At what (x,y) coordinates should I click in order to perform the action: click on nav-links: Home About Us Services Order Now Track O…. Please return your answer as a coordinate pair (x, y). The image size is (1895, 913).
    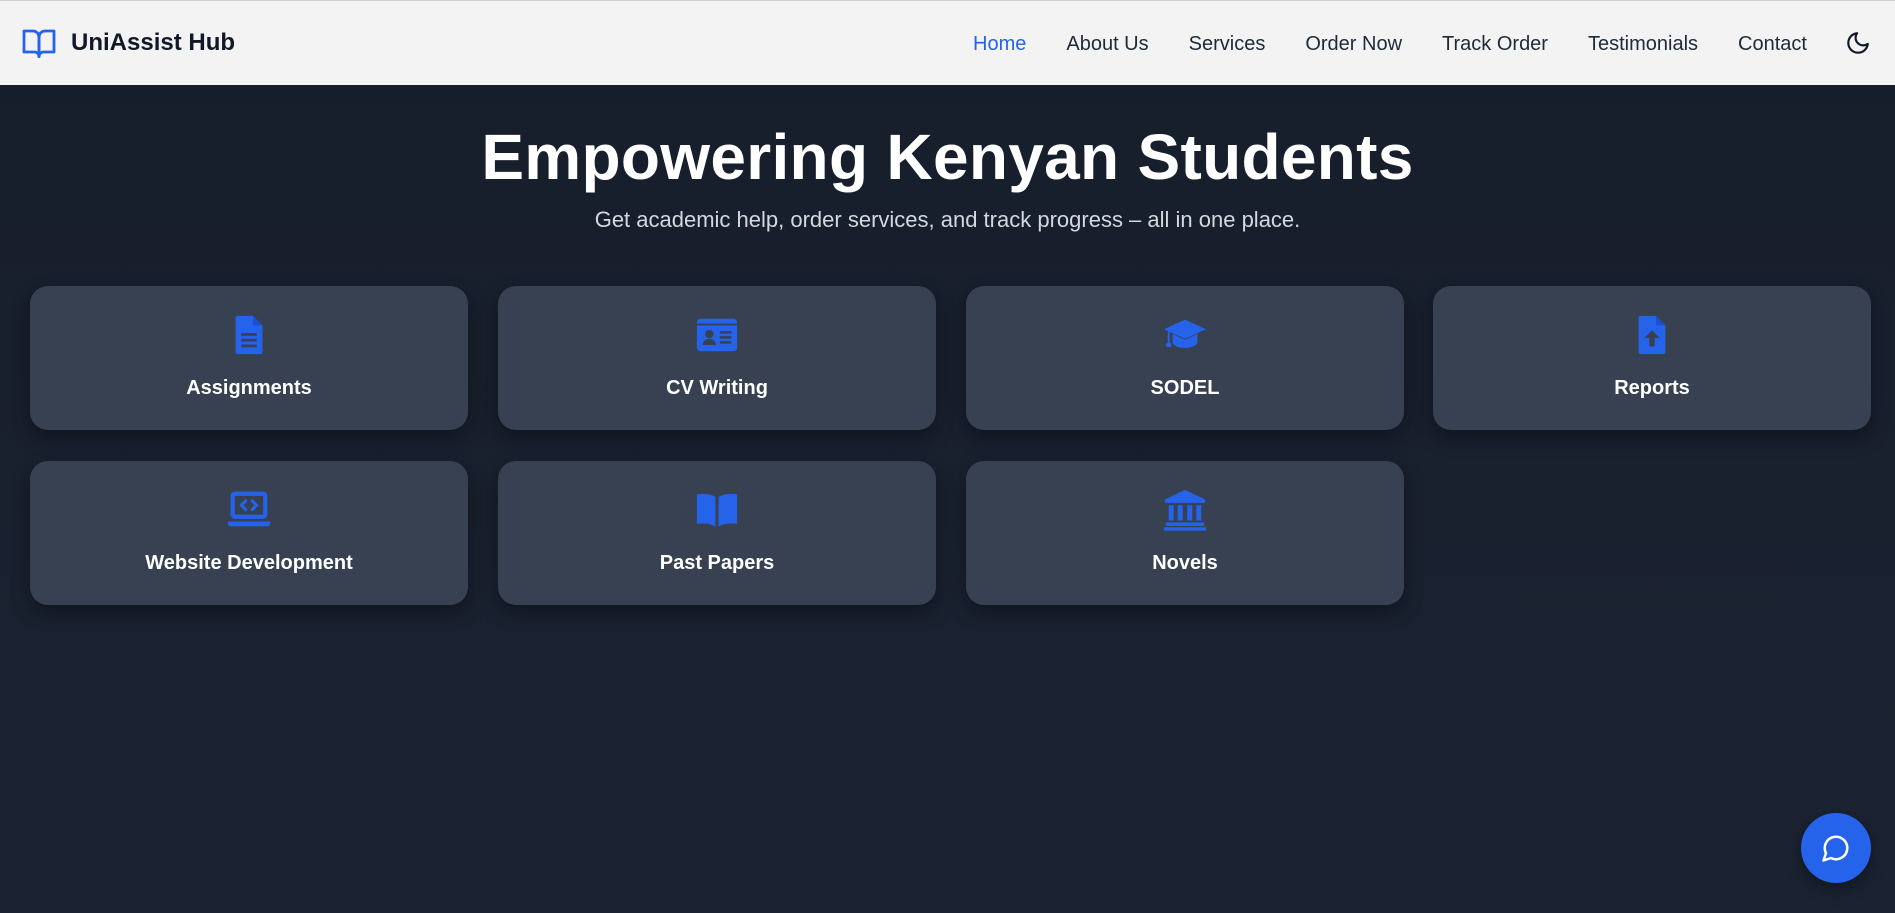
    Looking at the image, I should click on (1410, 44).